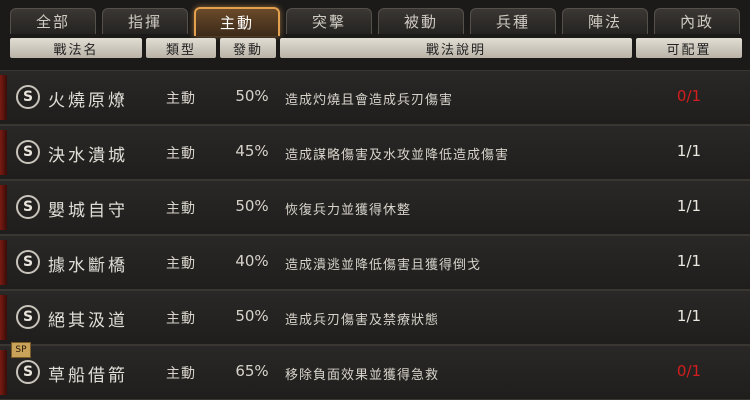 The image size is (750, 400). I want to click on column-header-type: 類型, so click(181, 48).